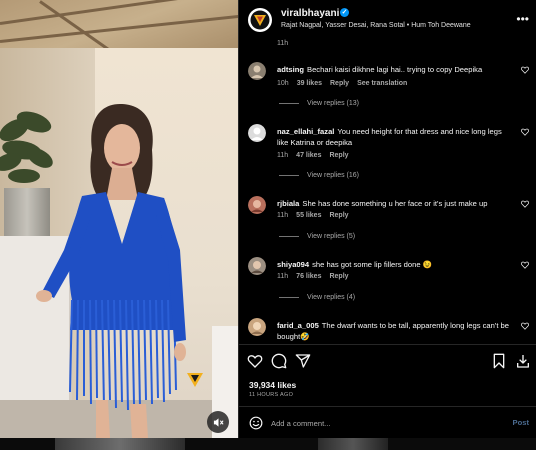 The image size is (536, 450). I want to click on likes-count: 39,934 likes, so click(272, 385).